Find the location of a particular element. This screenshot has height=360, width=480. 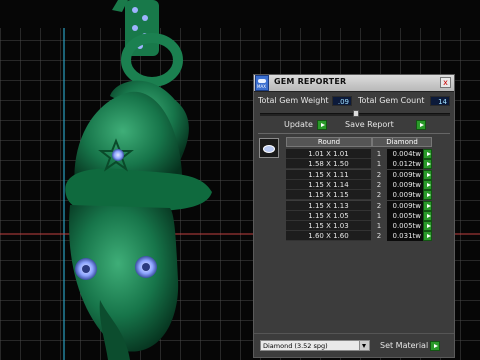

gem-size-cell: 1.15 X 1.05 is located at coordinates (328, 215).